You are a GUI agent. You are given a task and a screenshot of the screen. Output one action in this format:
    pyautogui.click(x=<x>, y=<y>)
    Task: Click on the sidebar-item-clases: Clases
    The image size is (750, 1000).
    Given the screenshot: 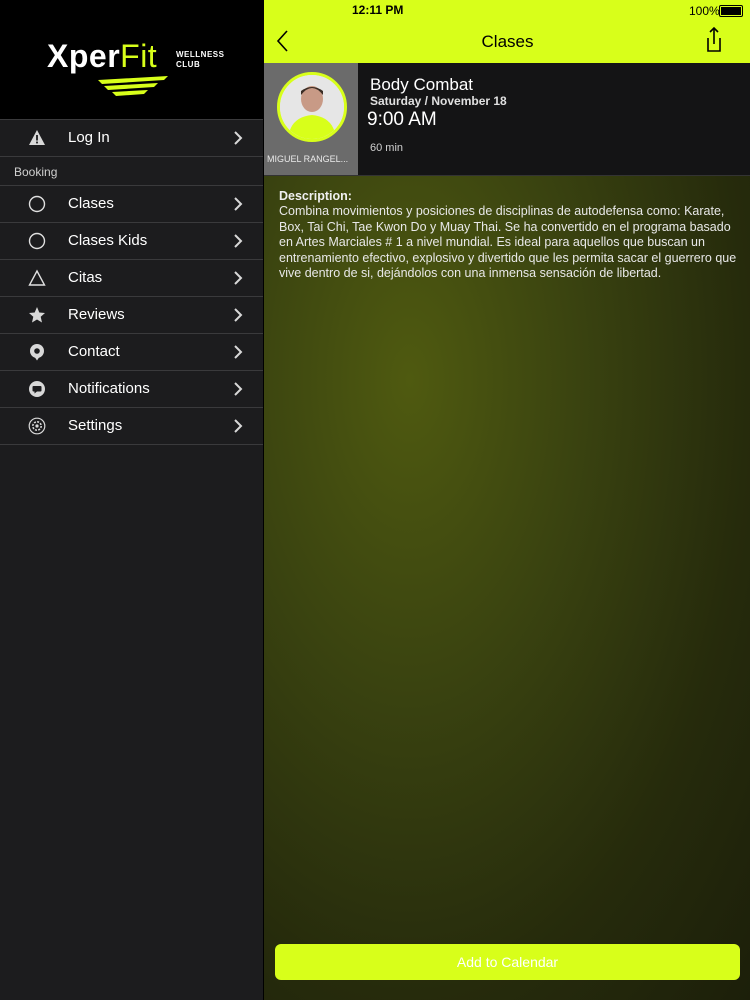 What is the action you would take?
    pyautogui.click(x=131, y=204)
    